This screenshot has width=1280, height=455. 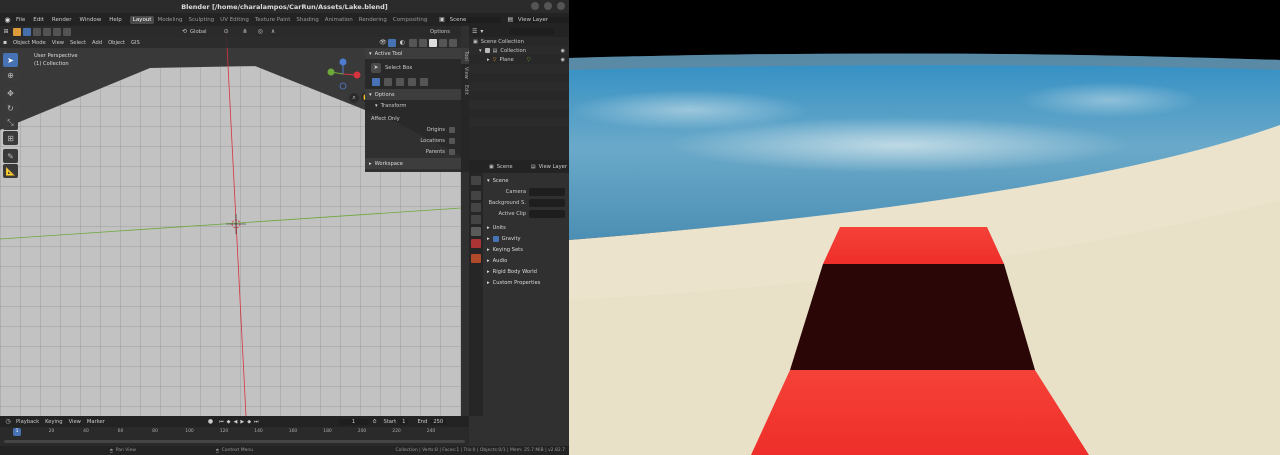 I want to click on audio-section: ▸ Audio, so click(x=526, y=260).